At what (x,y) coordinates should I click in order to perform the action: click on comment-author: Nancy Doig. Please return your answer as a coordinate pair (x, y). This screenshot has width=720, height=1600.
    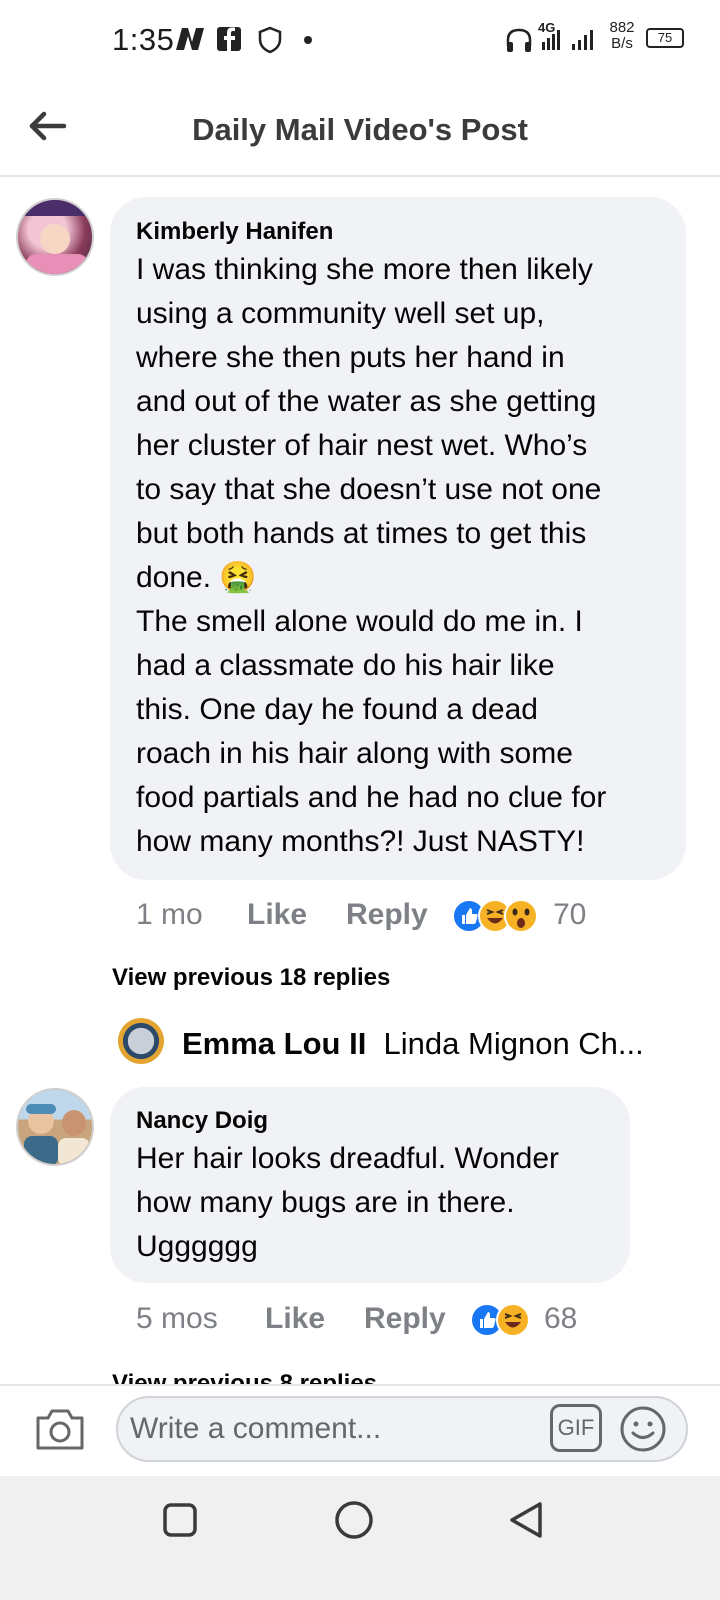
    Looking at the image, I should click on (202, 1121).